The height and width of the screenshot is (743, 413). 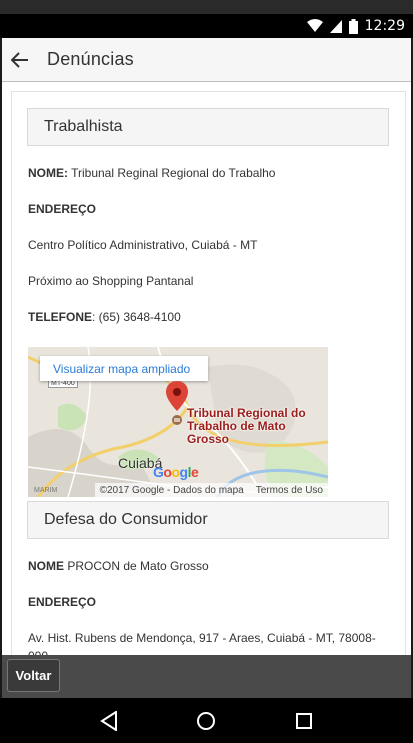 I want to click on google-logo: Google, so click(x=176, y=472).